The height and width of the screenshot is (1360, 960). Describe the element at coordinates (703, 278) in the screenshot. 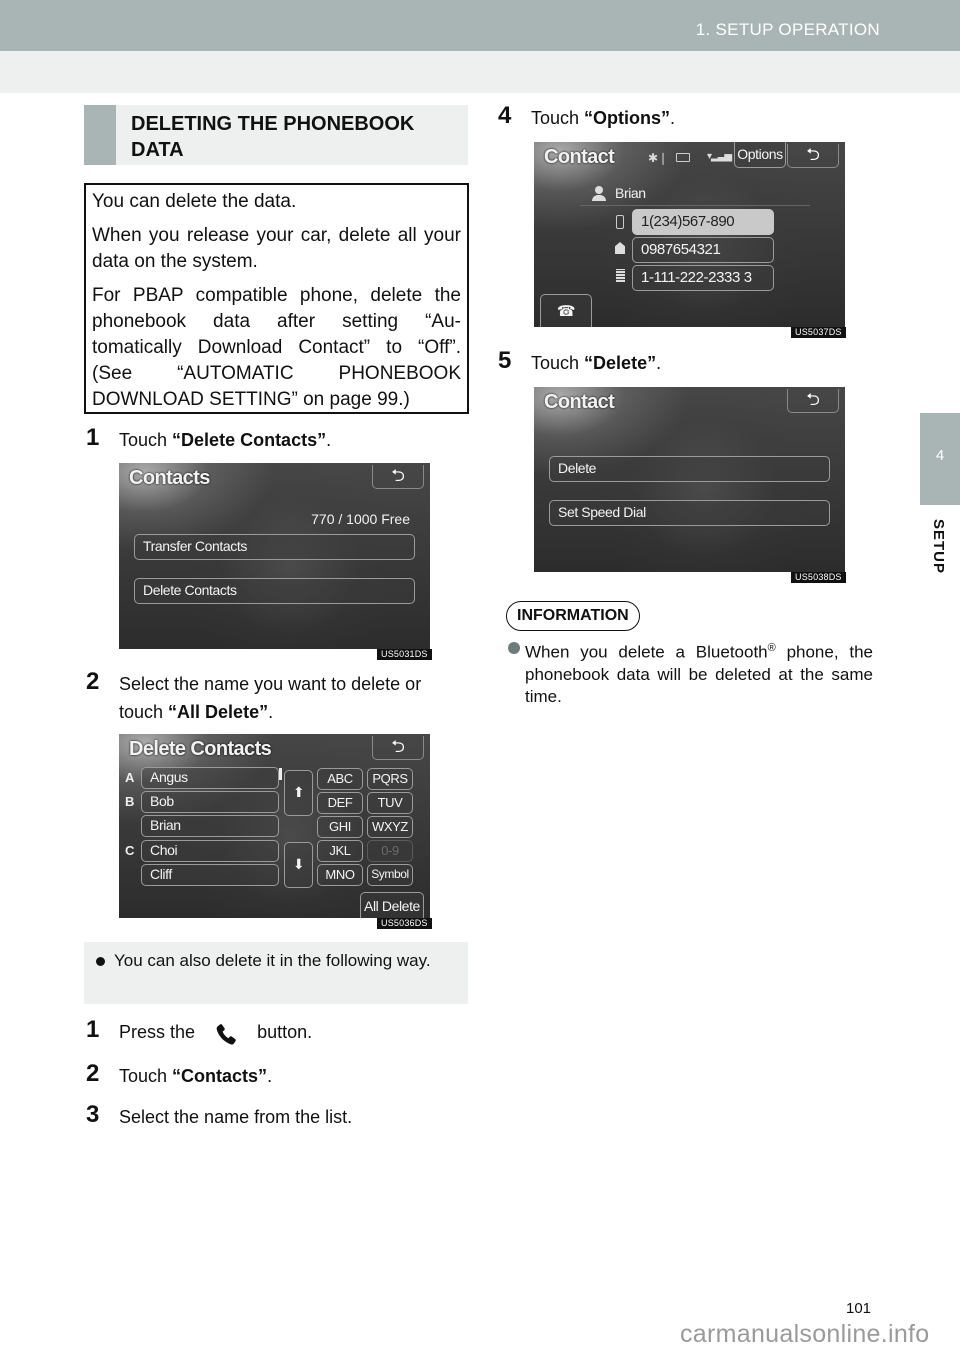

I see `phone-number-office: 1-111-222-2333 3` at that location.